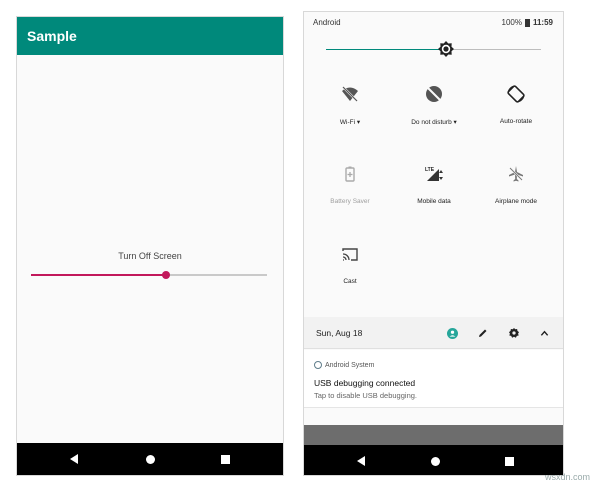  What do you see at coordinates (386, 49) in the screenshot?
I see `brightness-fill` at bounding box center [386, 49].